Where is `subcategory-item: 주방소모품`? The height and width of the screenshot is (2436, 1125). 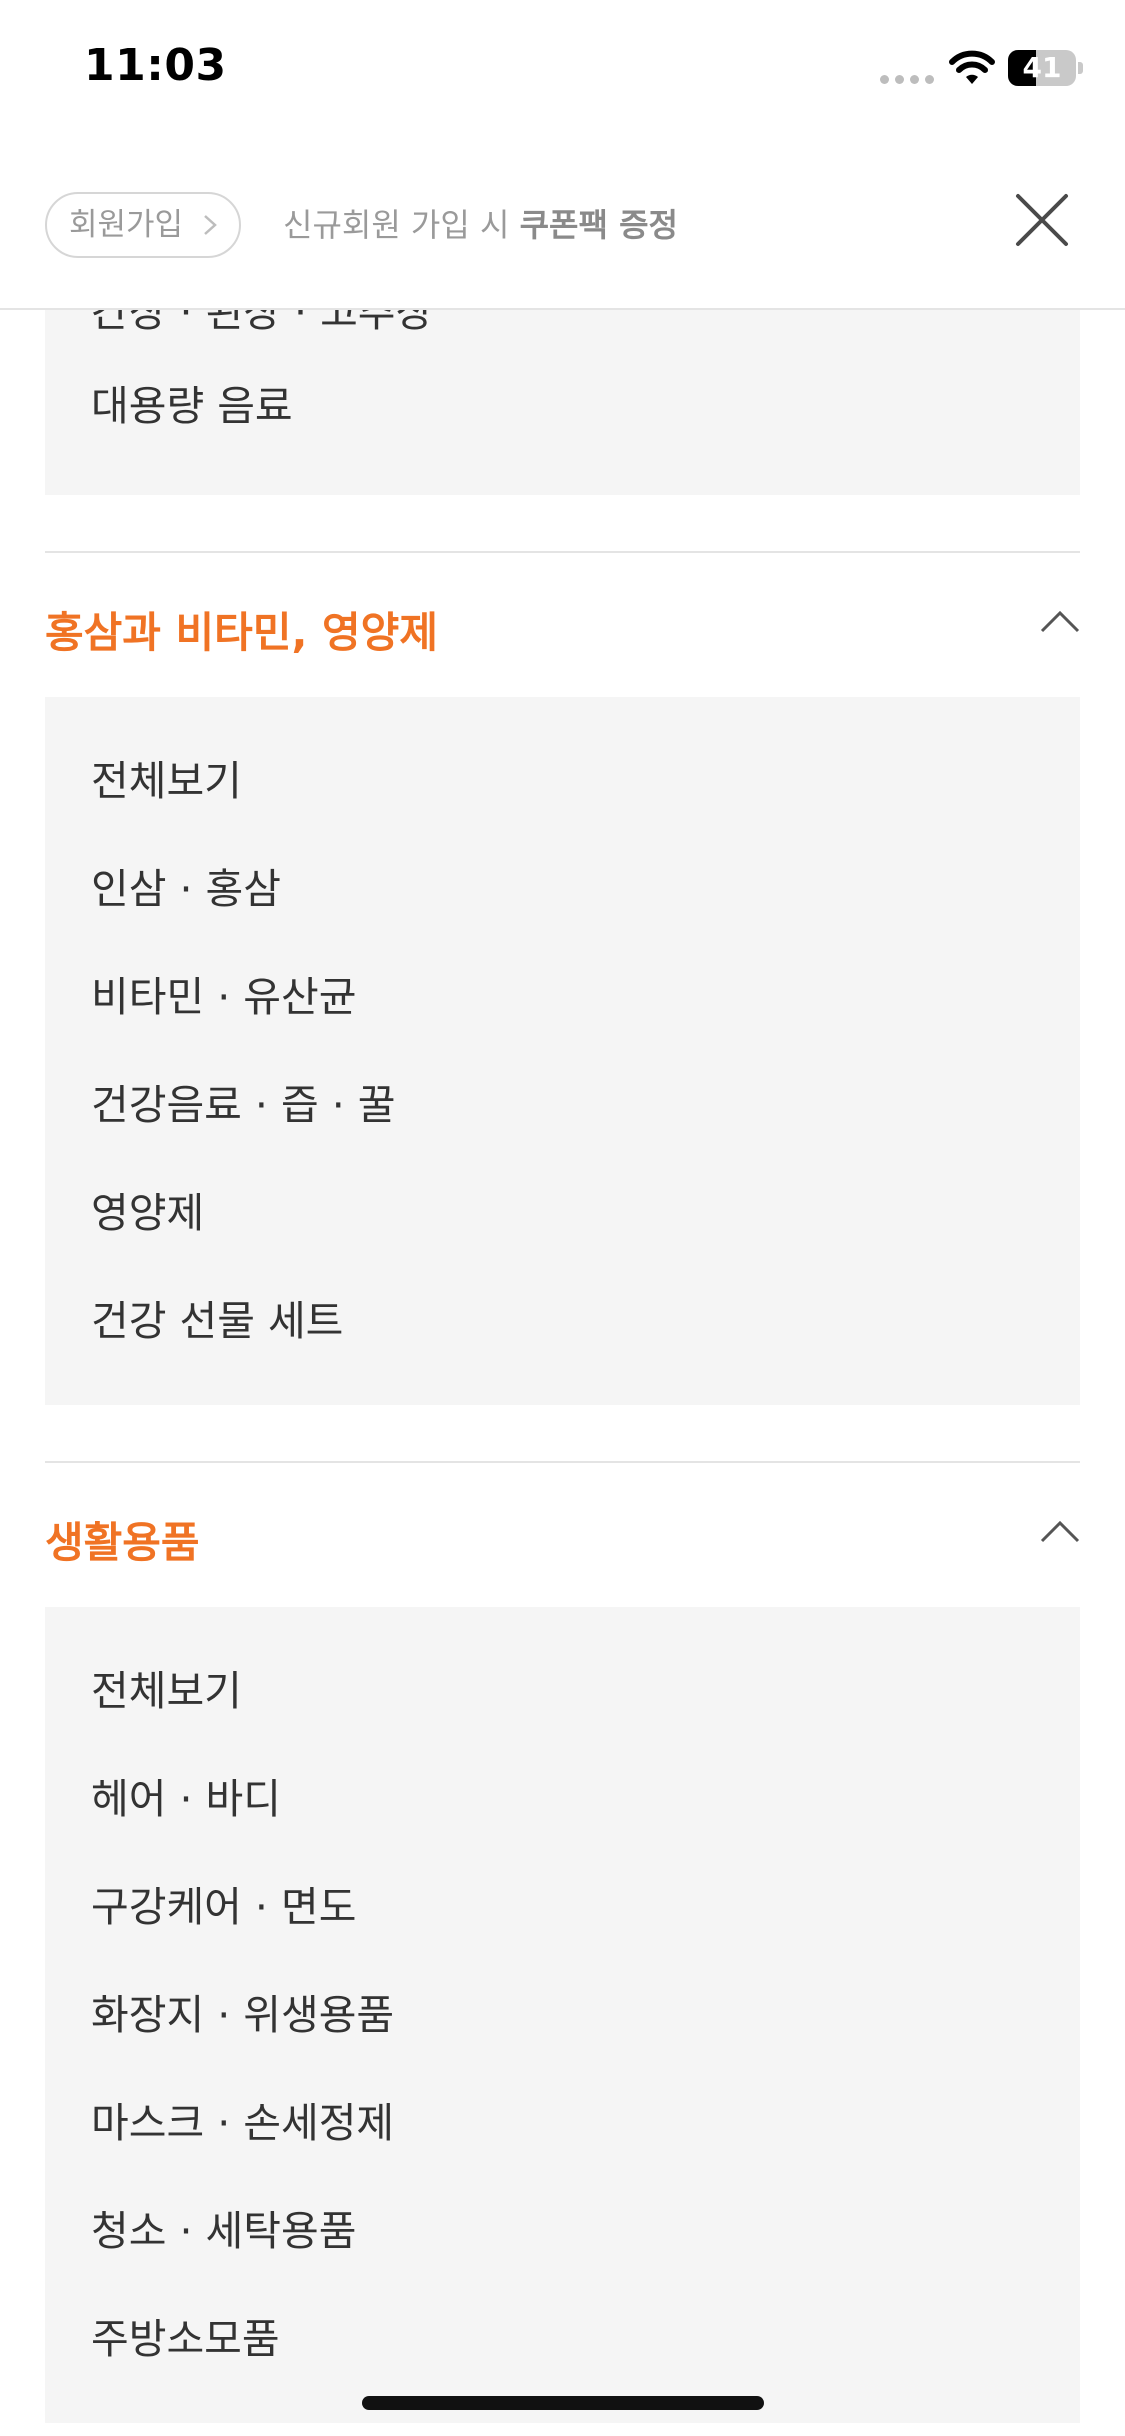
subcategory-item: 주방소모품 is located at coordinates (562, 2339).